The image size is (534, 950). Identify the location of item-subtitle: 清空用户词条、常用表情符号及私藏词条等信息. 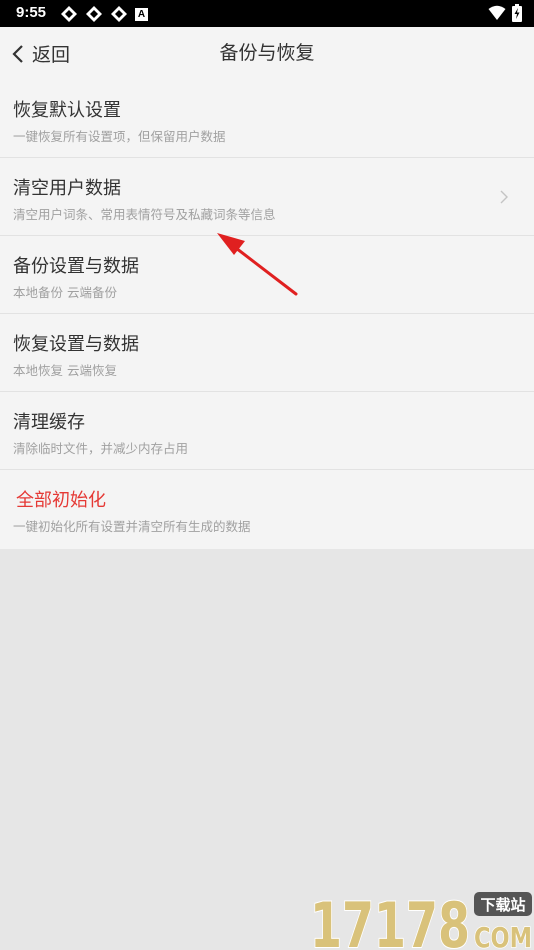
(144, 214).